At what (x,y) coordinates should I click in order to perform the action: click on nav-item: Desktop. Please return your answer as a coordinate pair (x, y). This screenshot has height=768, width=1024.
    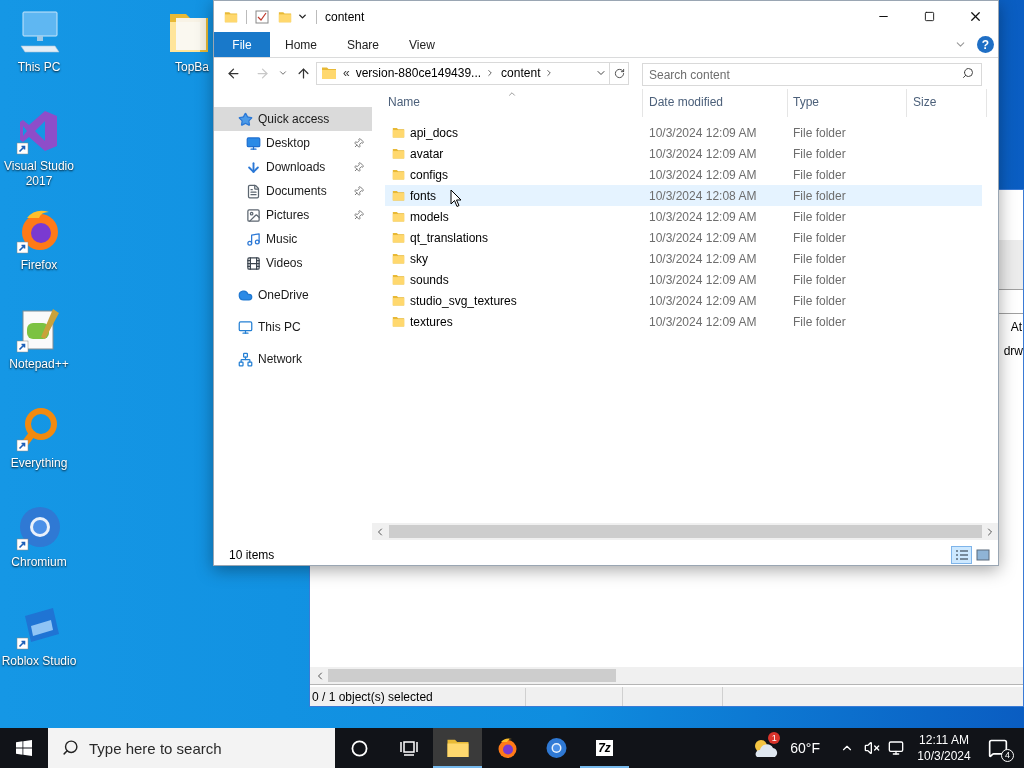
    Looking at the image, I should click on (293, 143).